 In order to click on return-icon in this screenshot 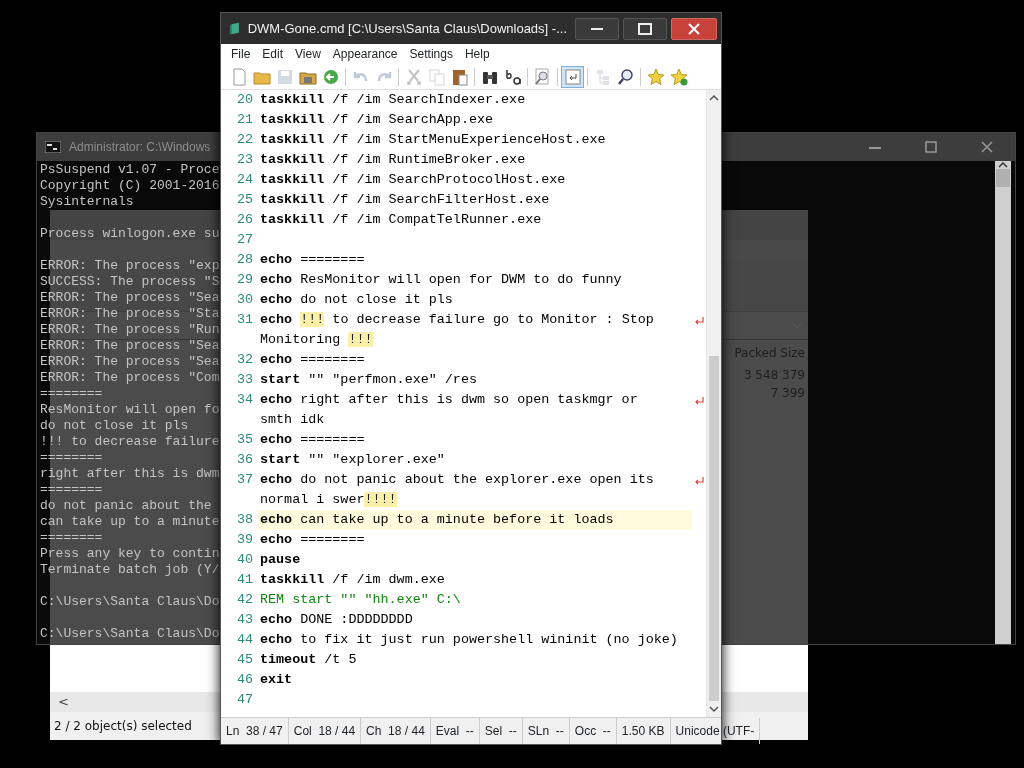, I will do `click(572, 76)`.